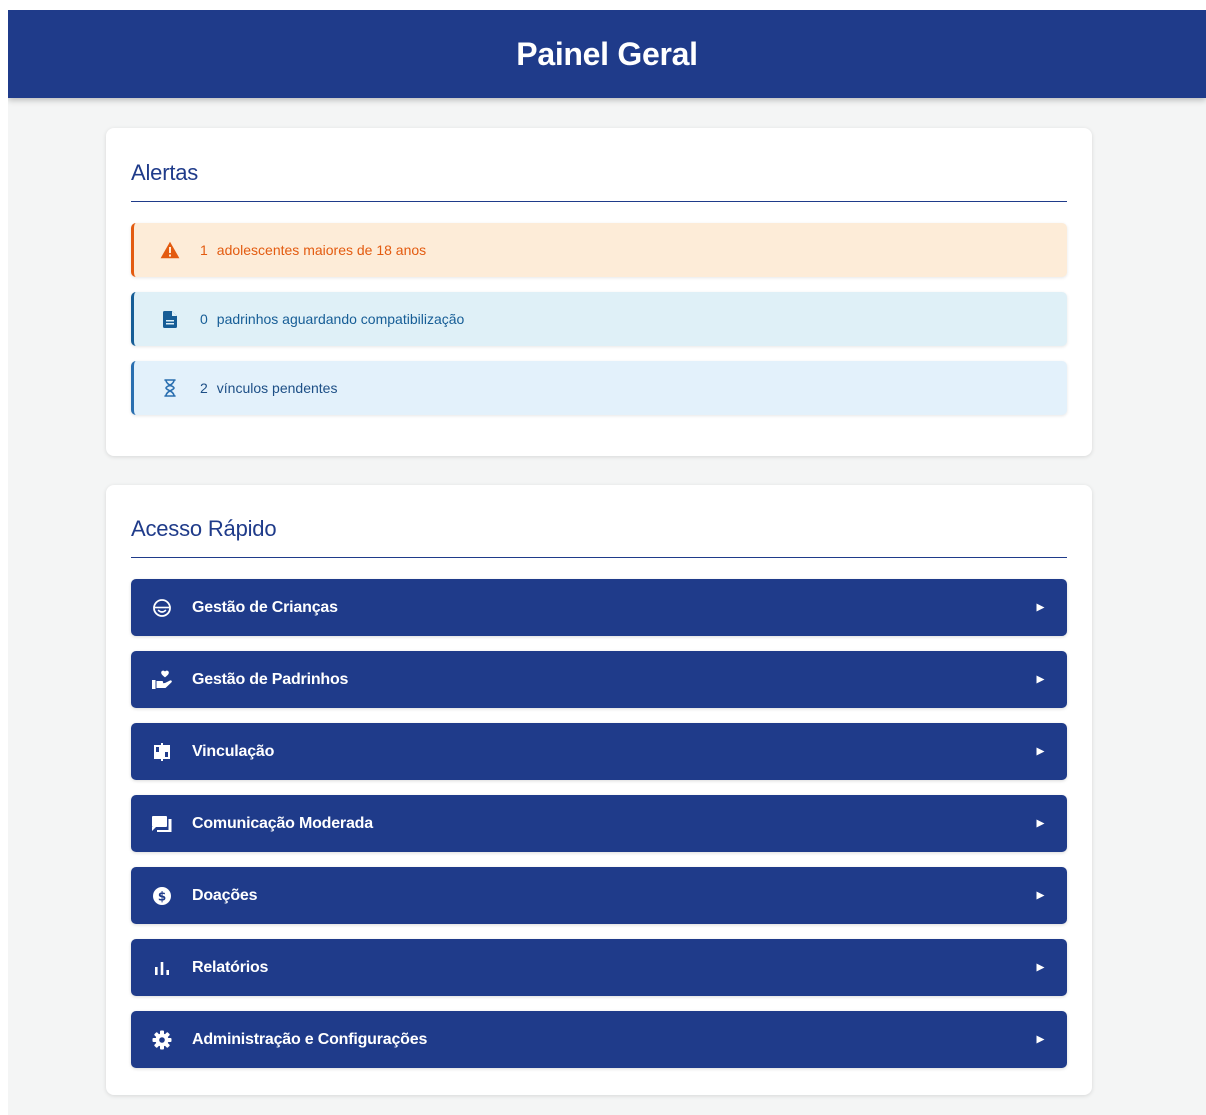 The width and height of the screenshot is (1206, 1115). Describe the element at coordinates (225, 895) in the screenshot. I see `nav-button-label: Doações` at that location.